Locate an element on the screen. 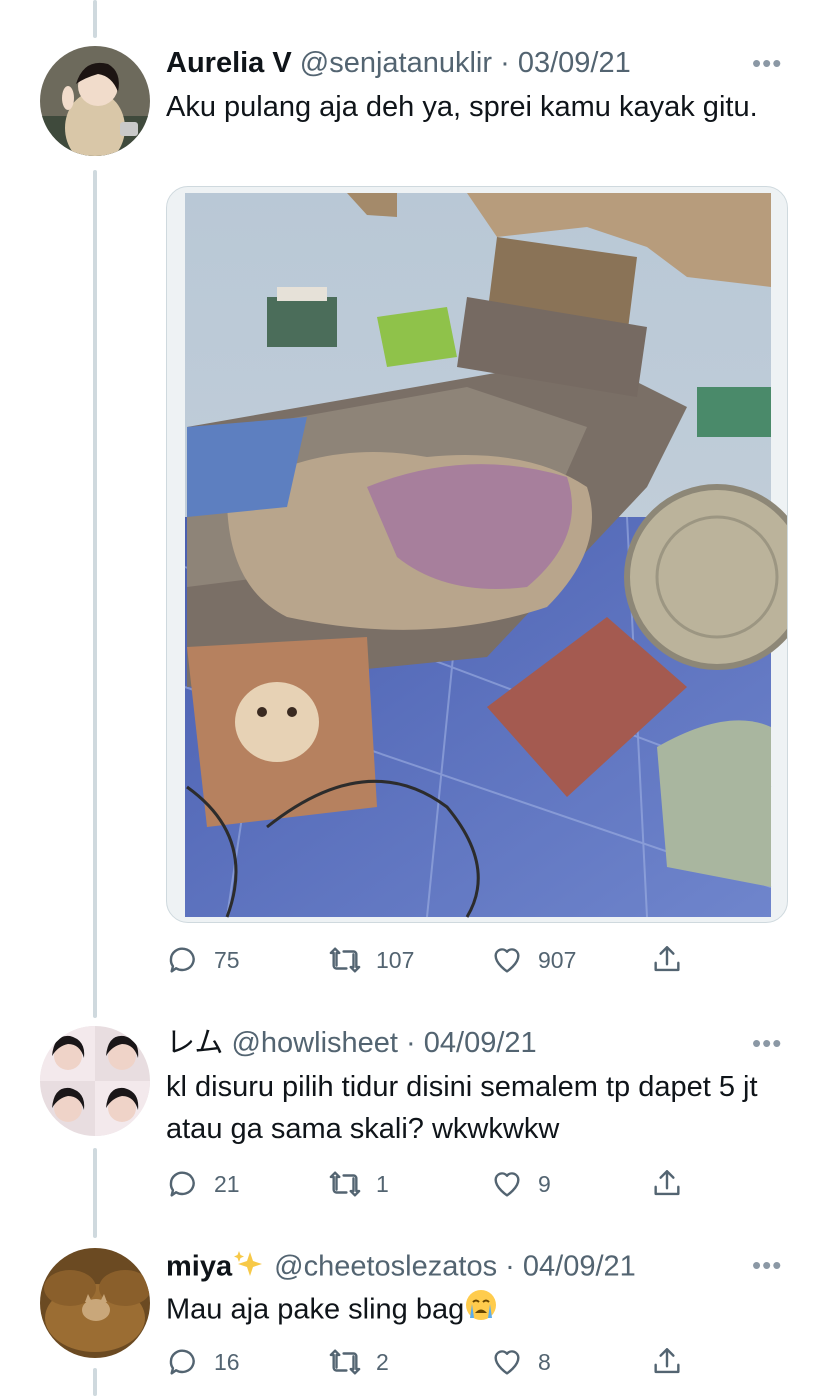 This screenshot has width=828, height=1396. tweet-header: miya @cheetoslezatos · 04/09/21 is located at coordinates (401, 1268).